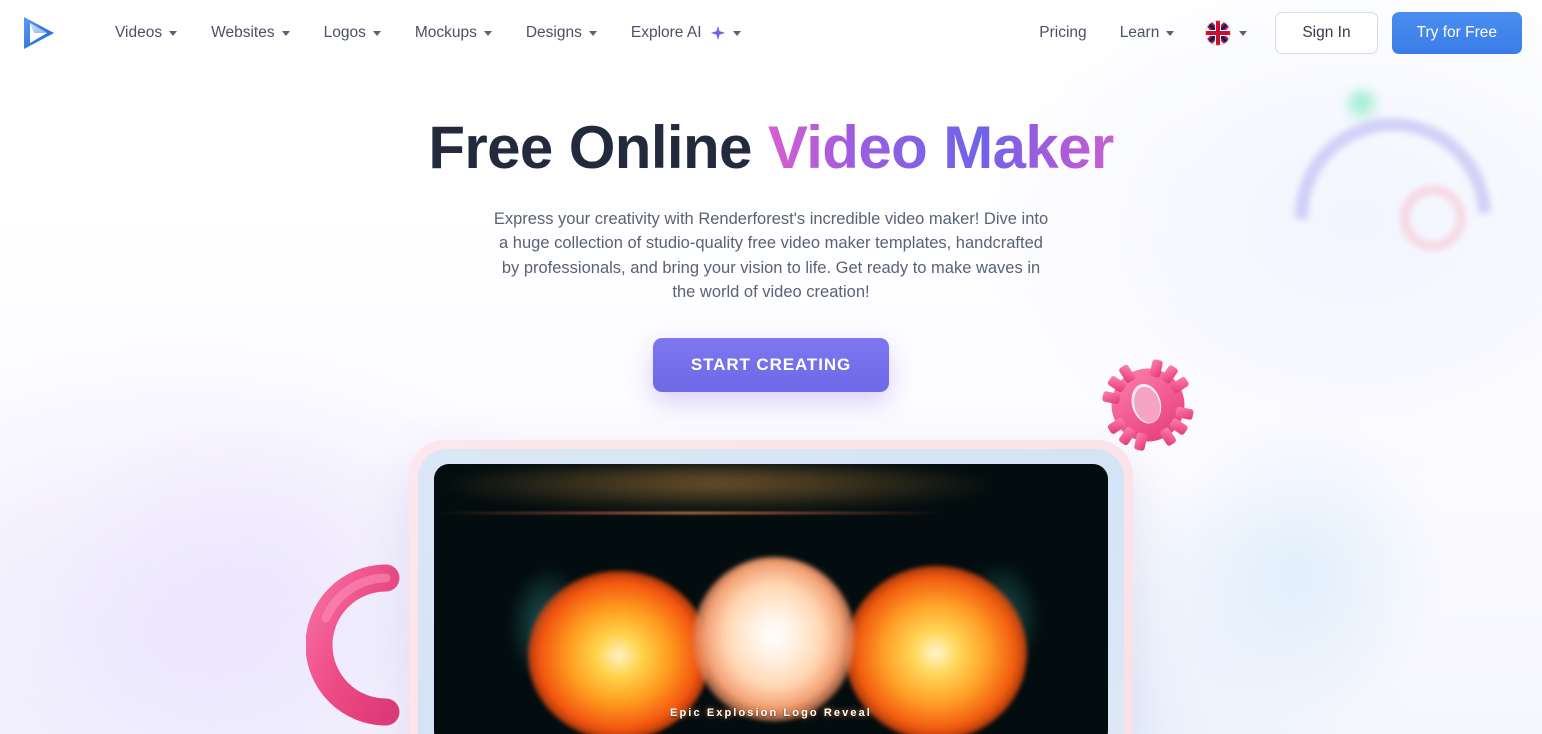  What do you see at coordinates (1062, 33) in the screenshot?
I see `nav-item-pricing: Pricing` at bounding box center [1062, 33].